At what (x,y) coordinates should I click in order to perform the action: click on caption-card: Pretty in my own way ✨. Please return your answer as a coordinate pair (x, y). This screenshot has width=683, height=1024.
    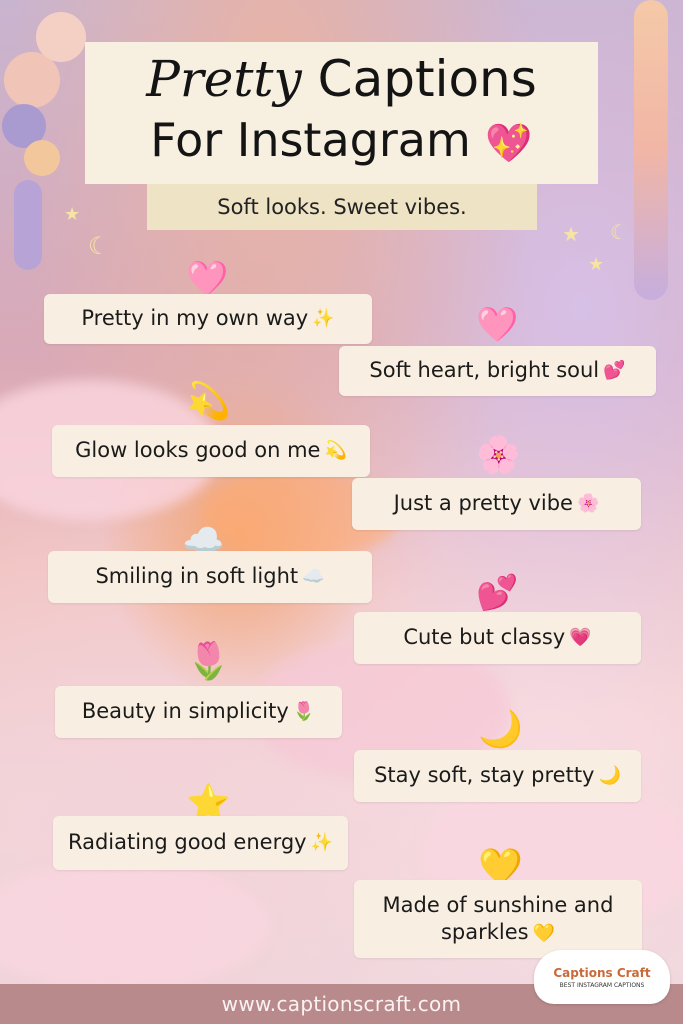
    Looking at the image, I should click on (208, 319).